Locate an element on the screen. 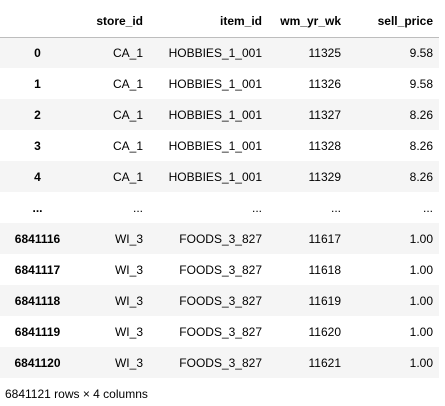 Image resolution: width=445 pixels, height=406 pixels. row-index: 6841119 is located at coordinates (37, 331).